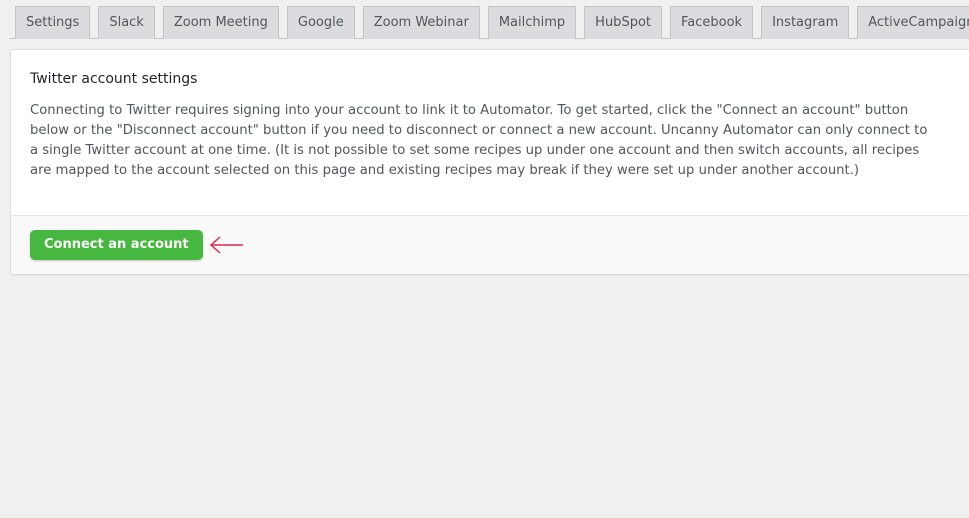 This screenshot has height=518, width=969. I want to click on tab-google: Google, so click(320, 22).